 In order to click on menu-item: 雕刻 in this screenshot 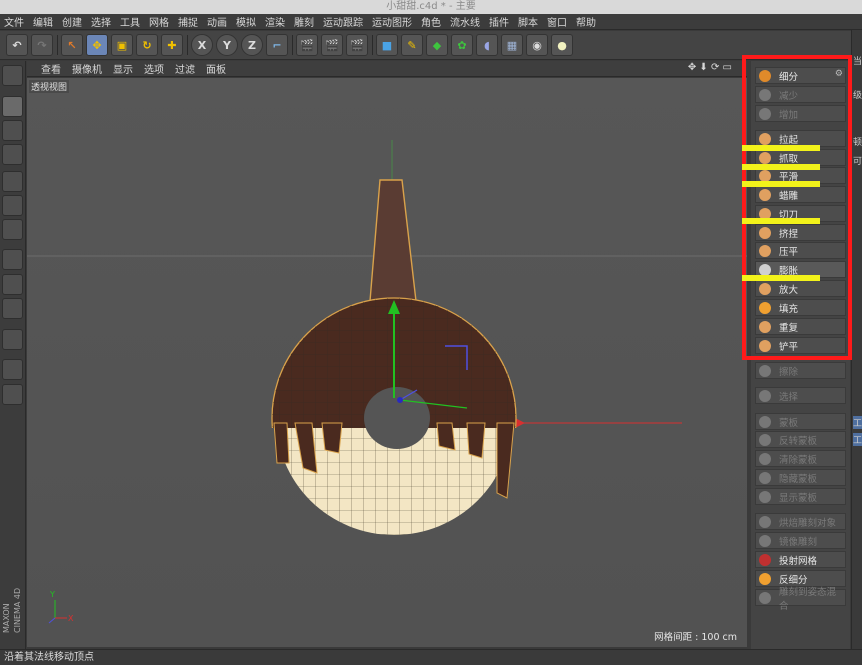, I will do `click(304, 21)`.